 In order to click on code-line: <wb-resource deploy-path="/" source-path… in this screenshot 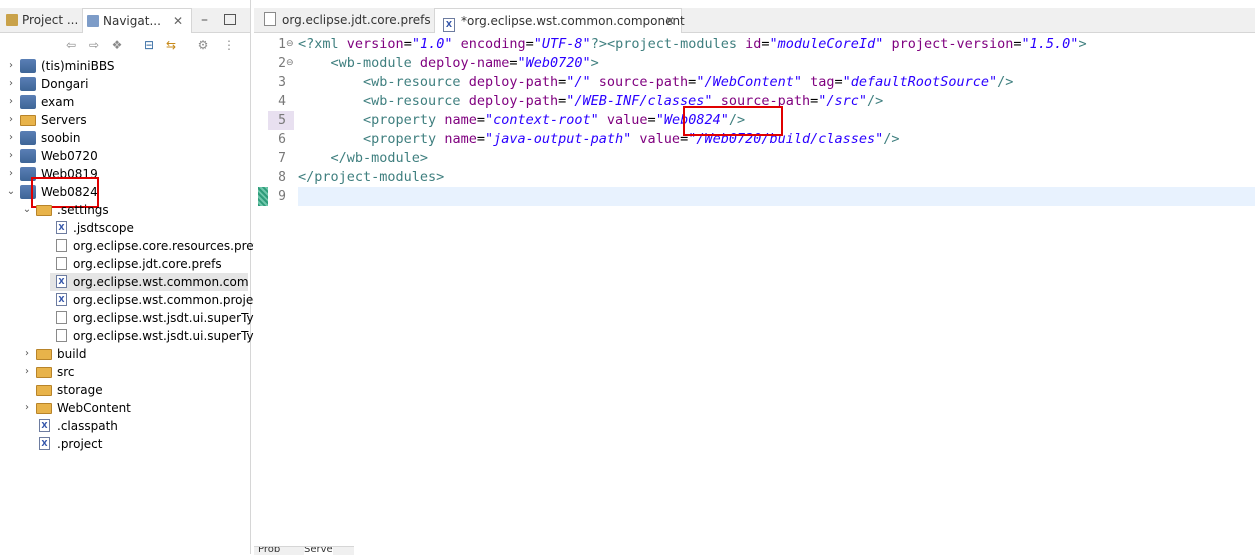, I will do `click(655, 82)`.